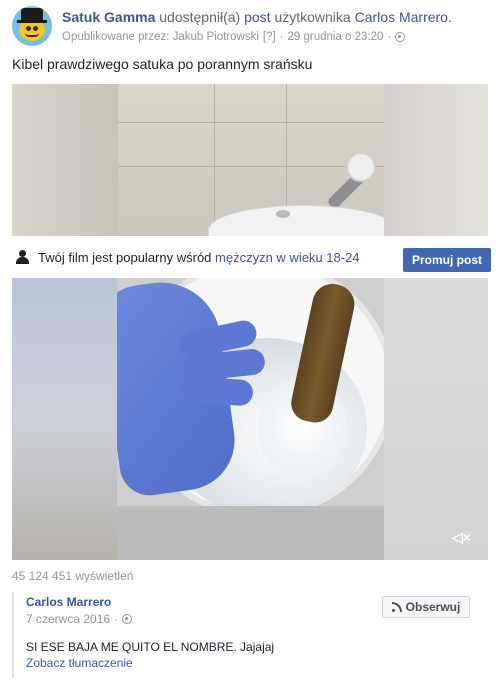 The width and height of the screenshot is (499, 681). Describe the element at coordinates (312, 17) in the screenshot. I see `owner-prefix: użytkownika` at that location.